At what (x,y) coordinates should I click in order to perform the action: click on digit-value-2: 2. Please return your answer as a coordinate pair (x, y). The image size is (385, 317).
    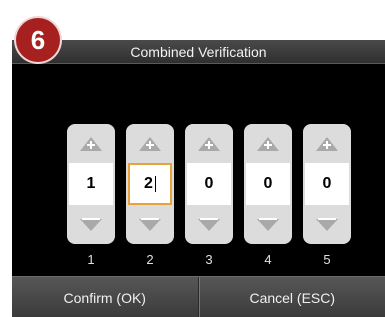
    Looking at the image, I should click on (150, 184).